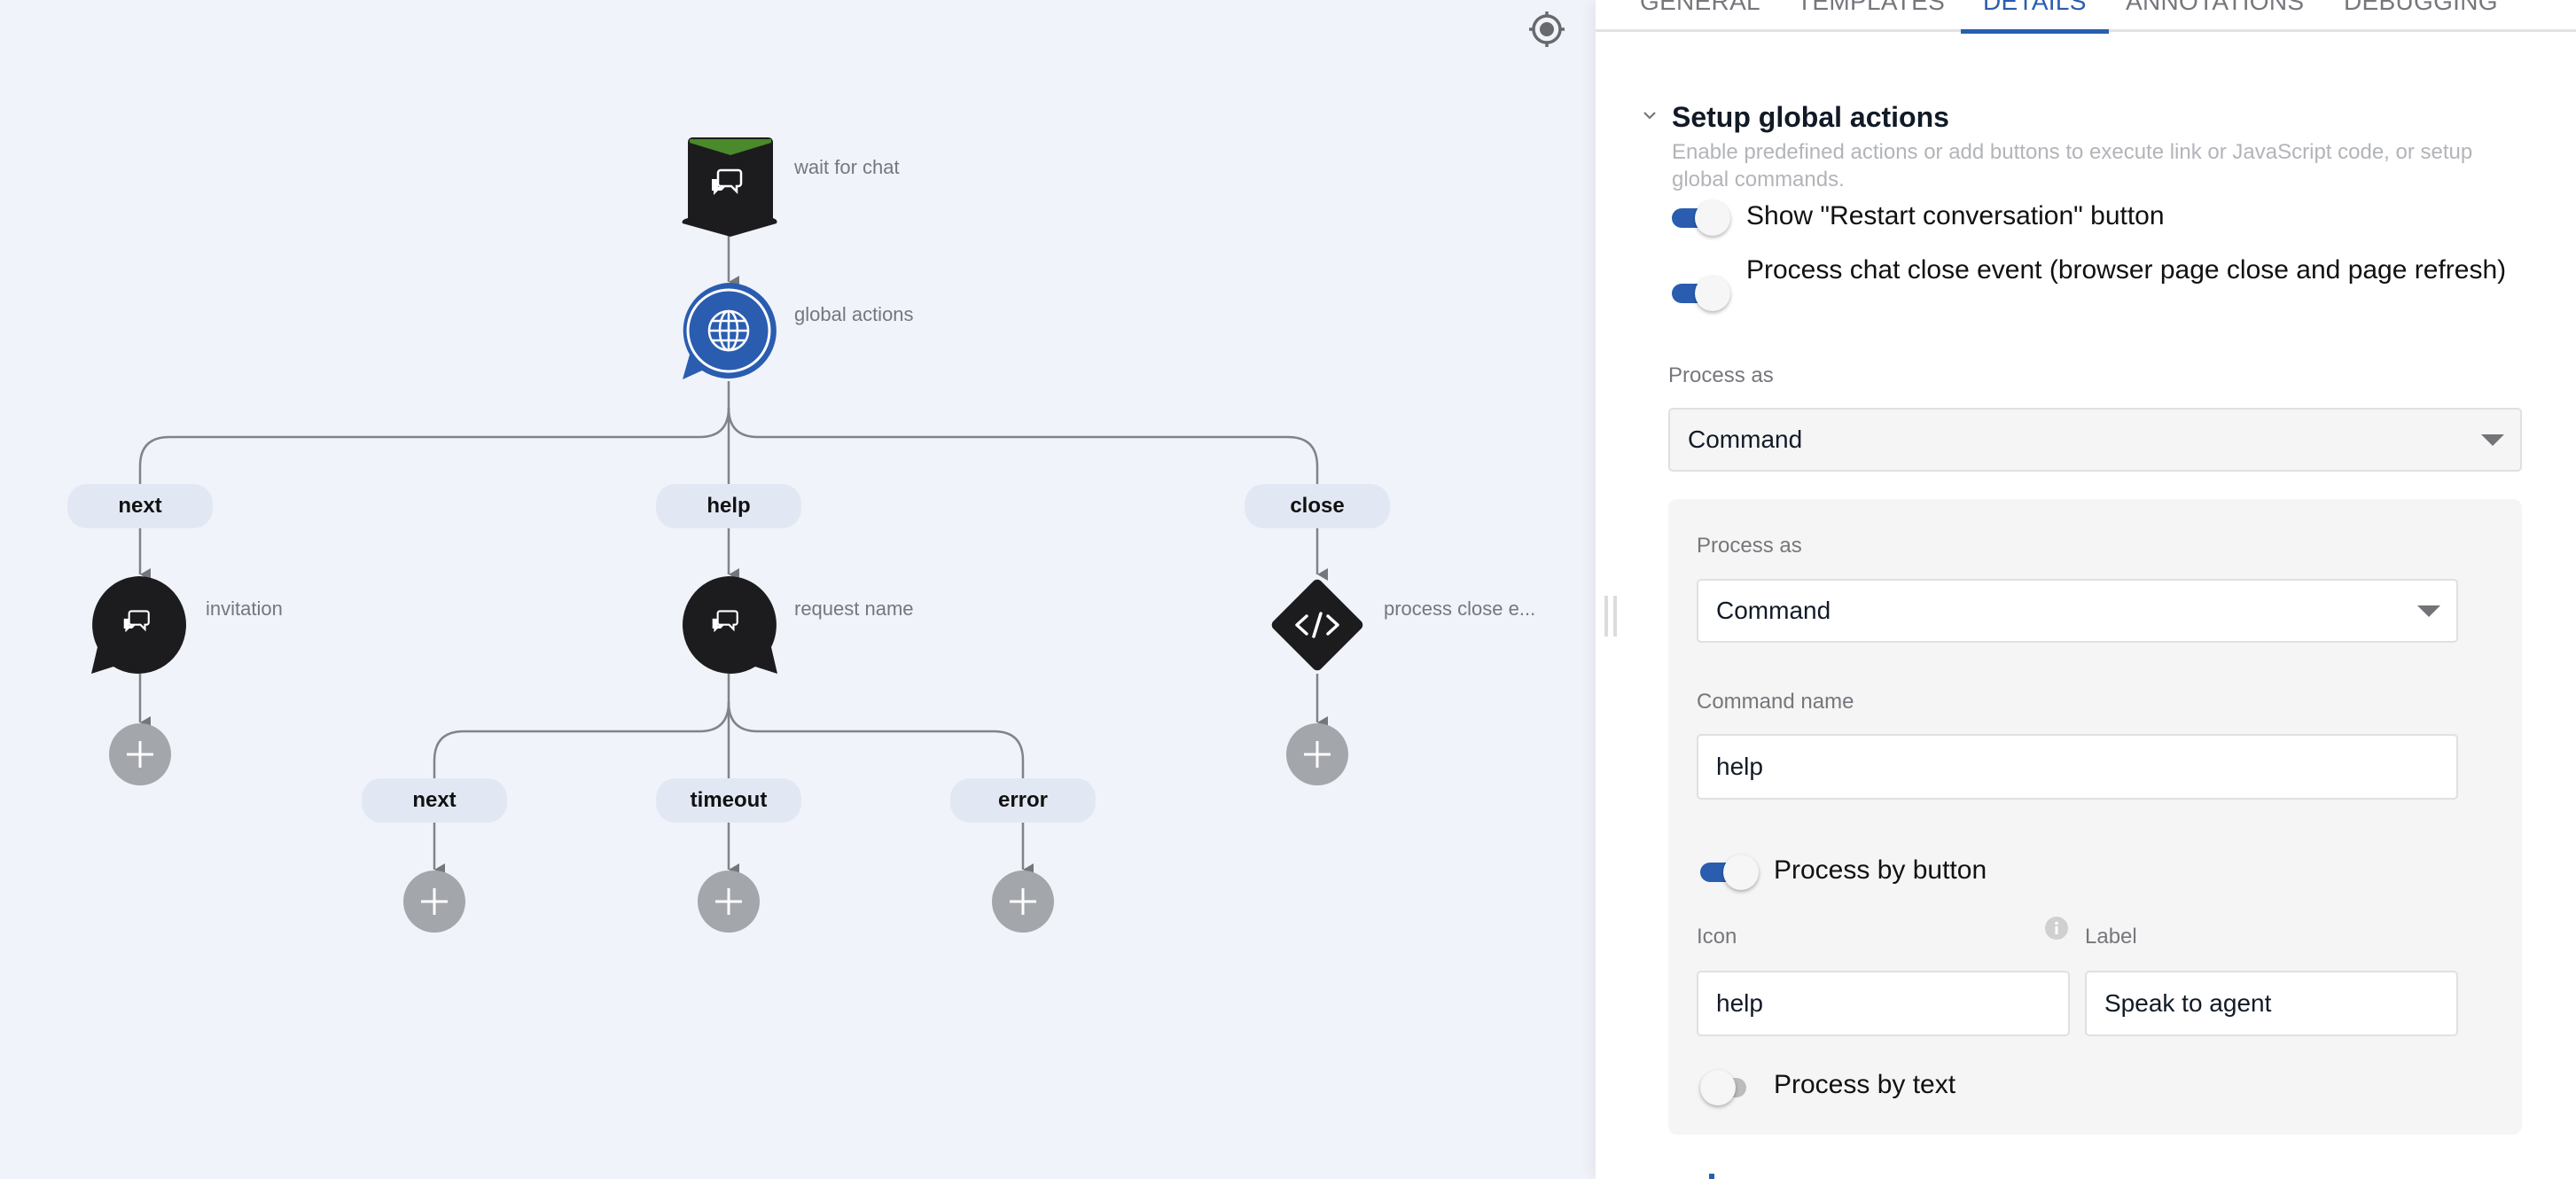 This screenshot has width=2576, height=1179. Describe the element at coordinates (2111, 937) in the screenshot. I see `button-label-field-label: Label` at that location.